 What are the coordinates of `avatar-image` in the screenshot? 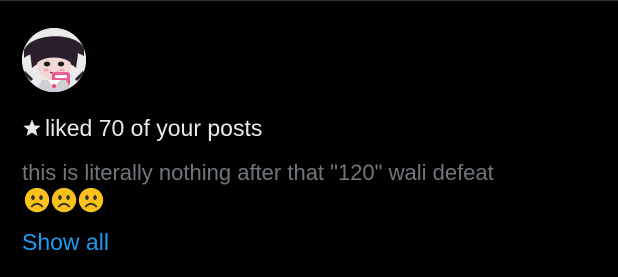 It's located at (54, 60).